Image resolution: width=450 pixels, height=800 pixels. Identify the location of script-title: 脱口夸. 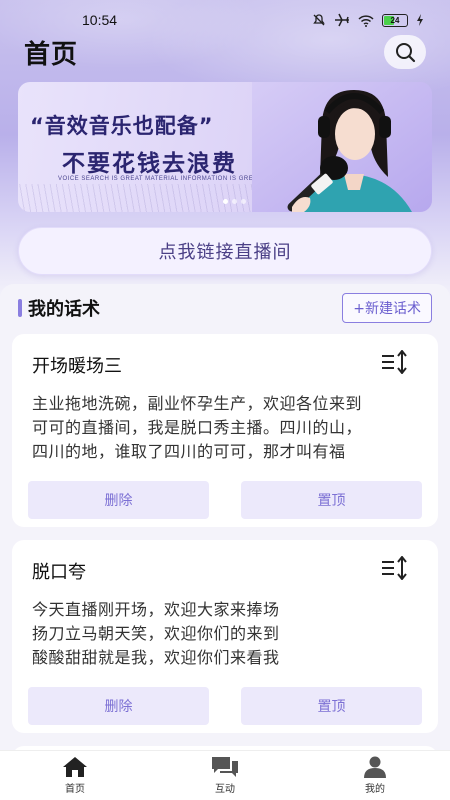
(59, 572).